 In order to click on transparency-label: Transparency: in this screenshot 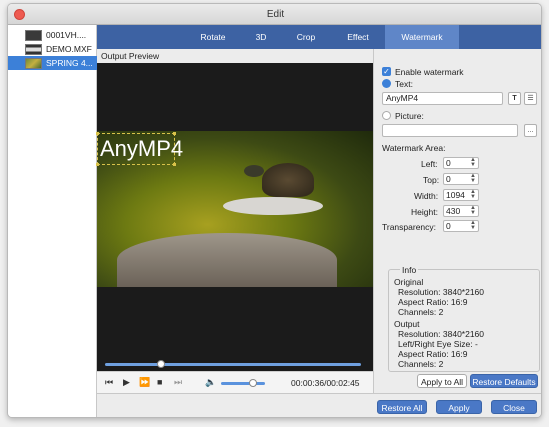, I will do `click(409, 227)`.